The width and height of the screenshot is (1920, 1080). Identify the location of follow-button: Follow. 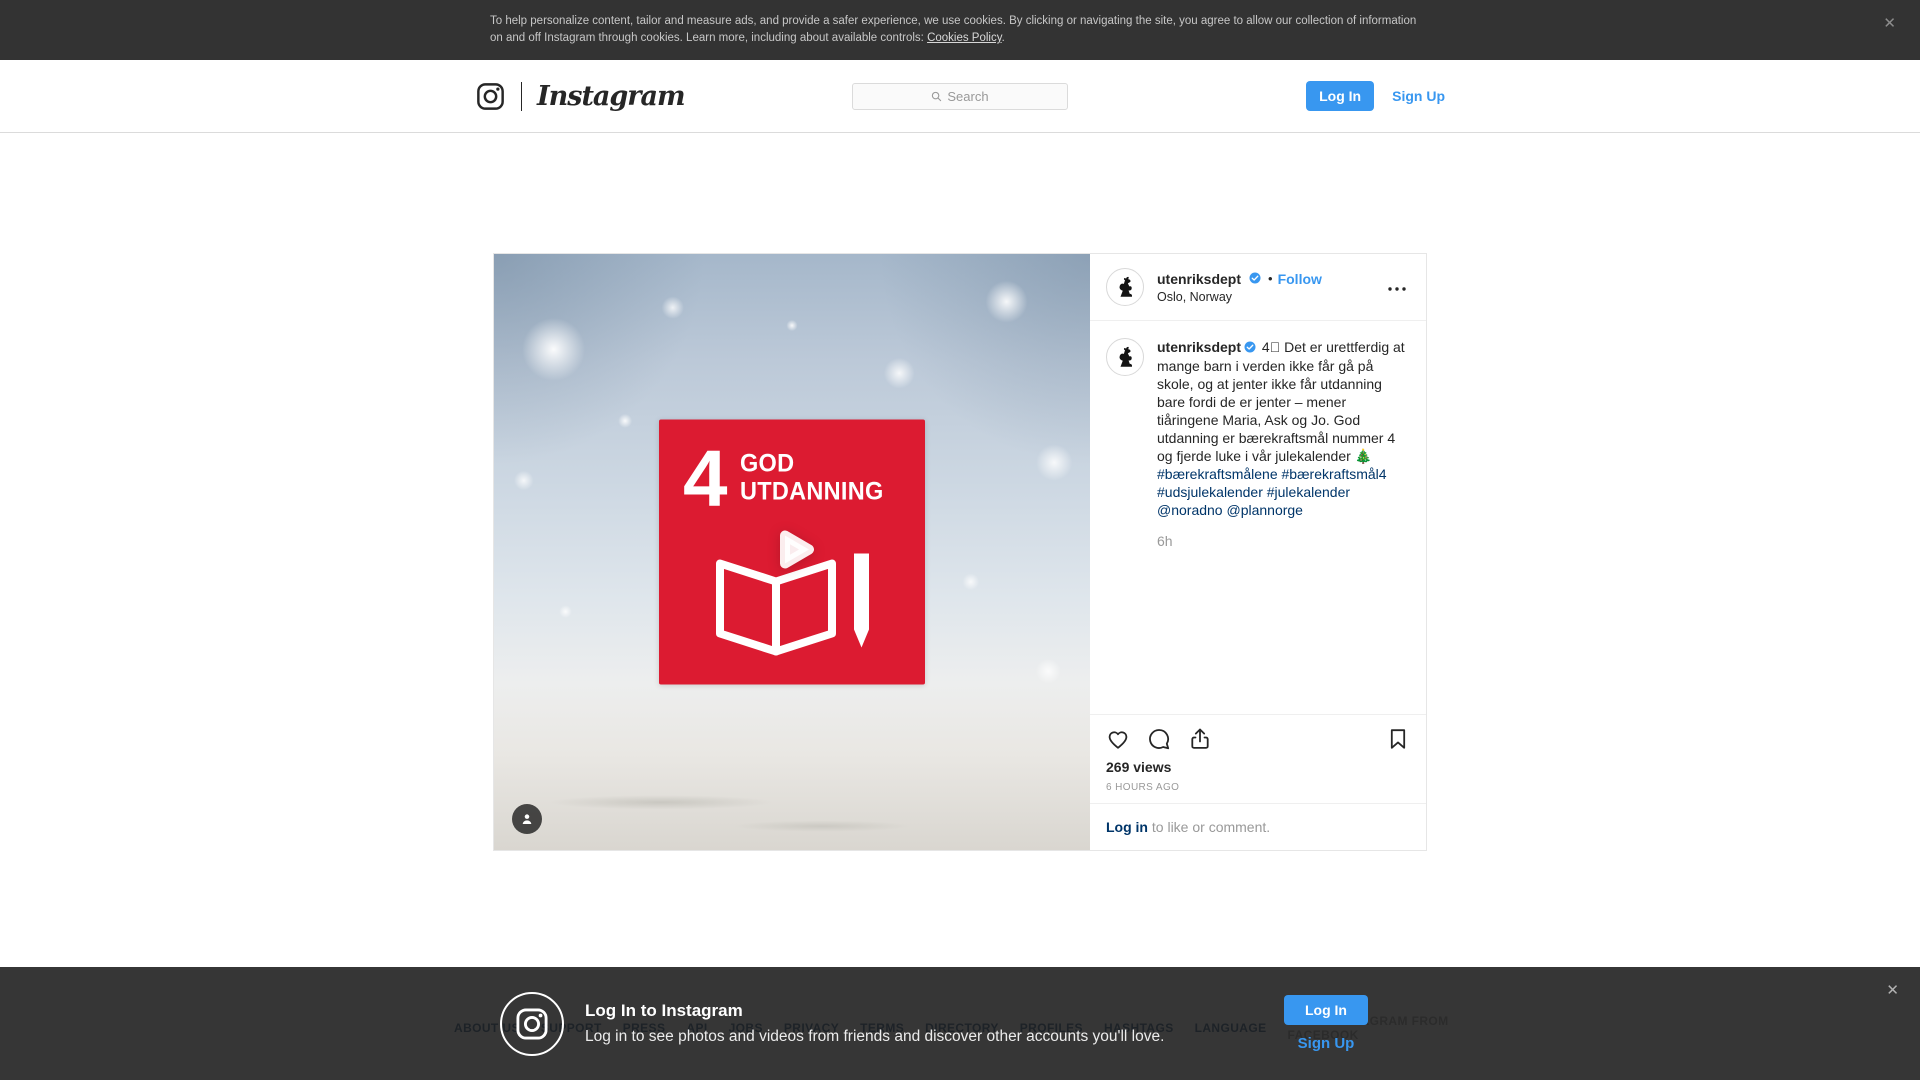
(1300, 279).